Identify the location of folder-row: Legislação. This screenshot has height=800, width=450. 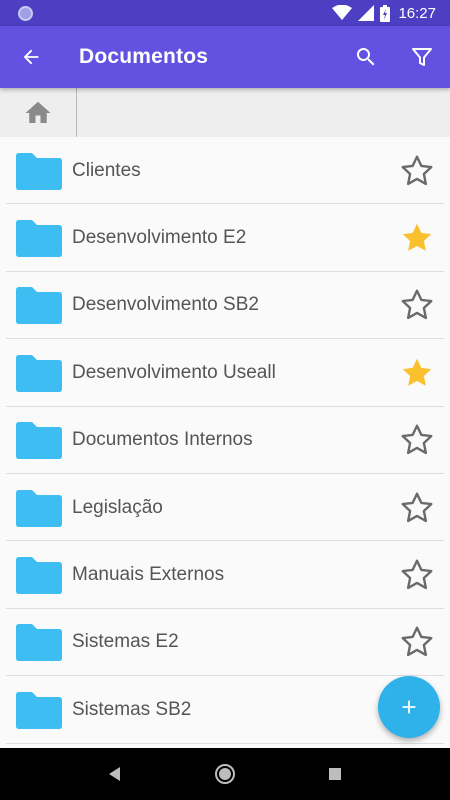
(225, 508).